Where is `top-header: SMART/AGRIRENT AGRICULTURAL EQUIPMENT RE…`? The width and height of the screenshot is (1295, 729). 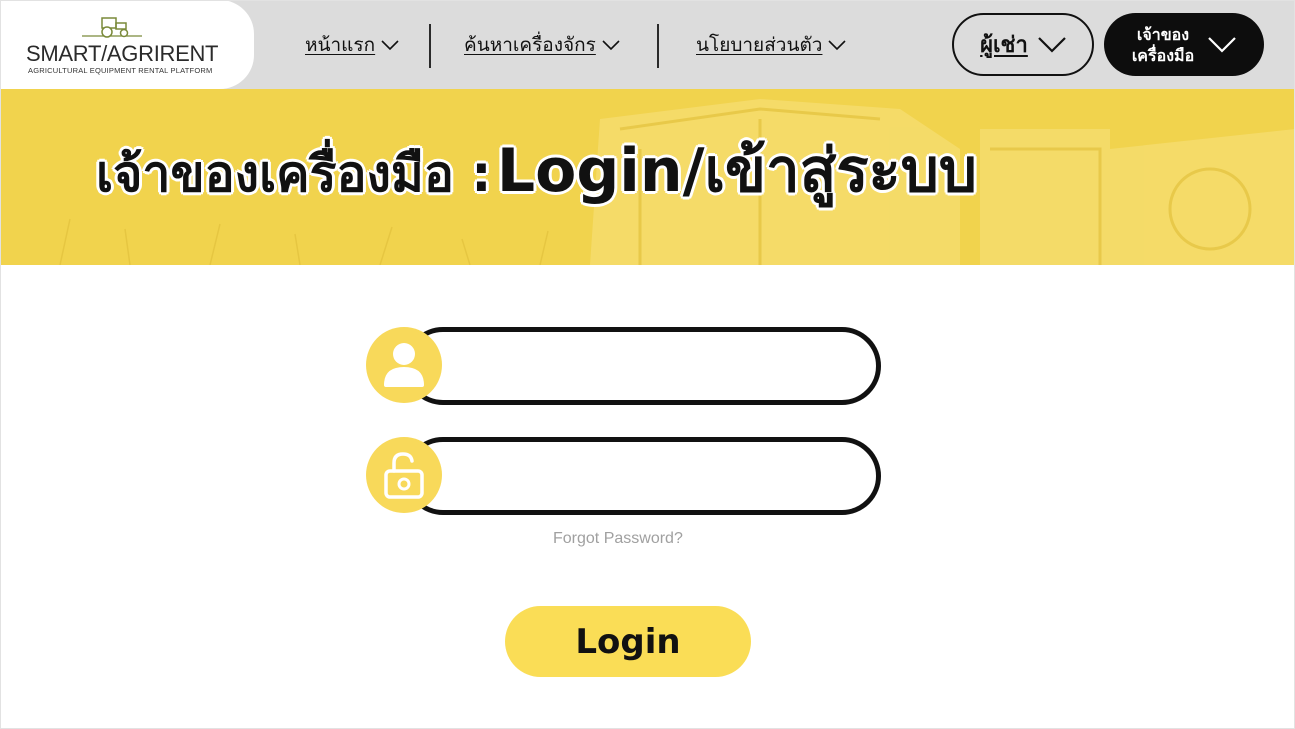
top-header: SMART/AGRIRENT AGRICULTURAL EQUIPMENT RE… is located at coordinates (647, 44).